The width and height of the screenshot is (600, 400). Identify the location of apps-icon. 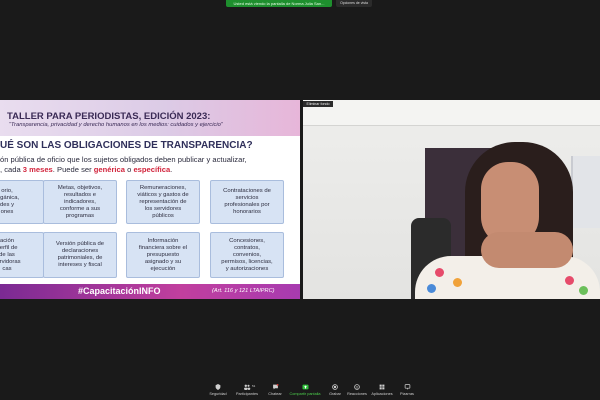
(382, 387).